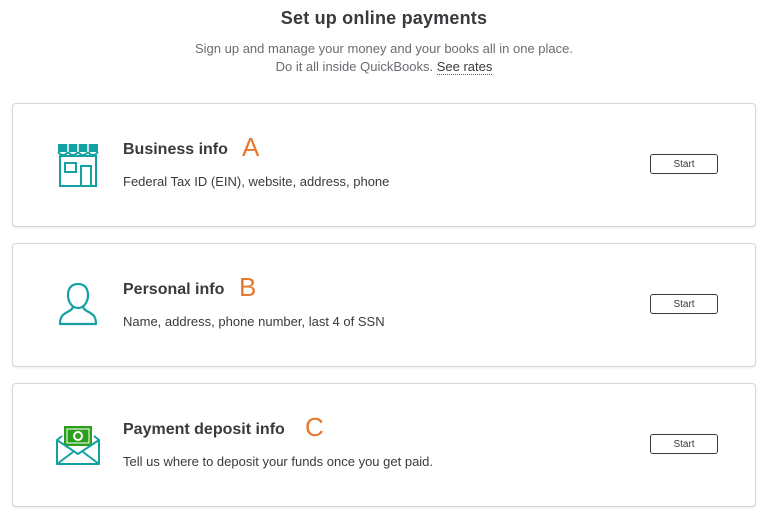  Describe the element at coordinates (251, 147) in the screenshot. I see `annotation-label-a: A` at that location.